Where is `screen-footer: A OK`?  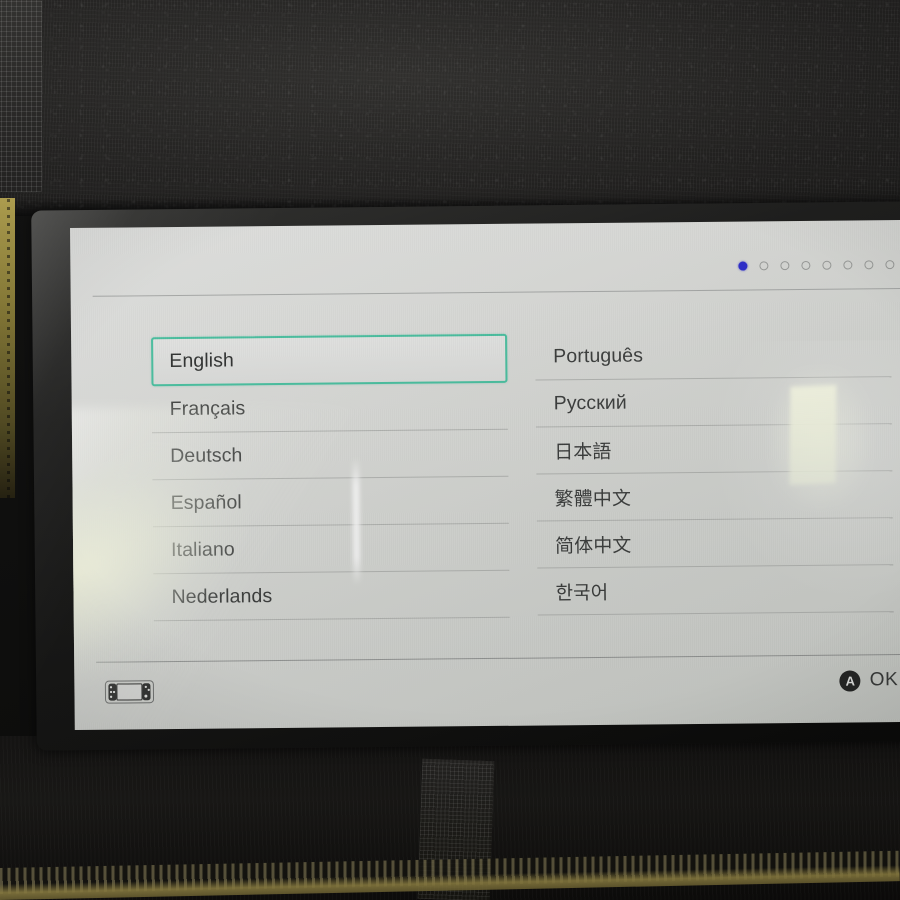
screen-footer: A OK is located at coordinates (487, 692).